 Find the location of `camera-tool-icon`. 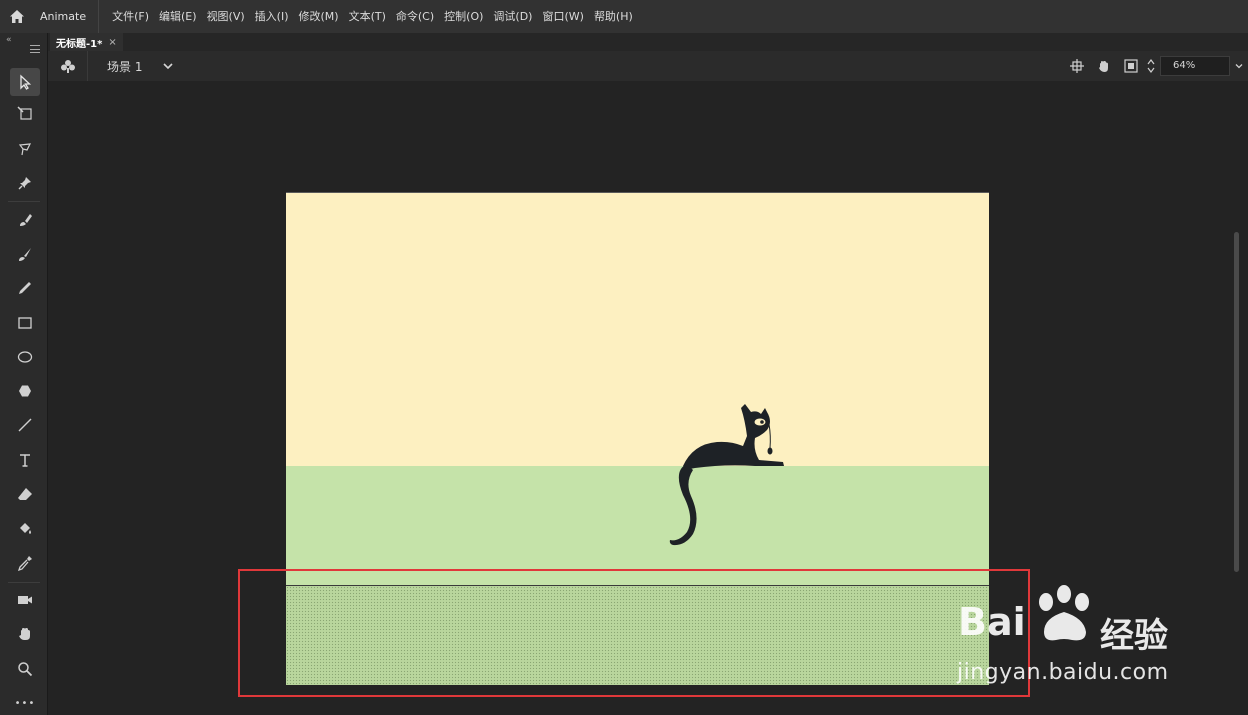

camera-tool-icon is located at coordinates (25, 600).